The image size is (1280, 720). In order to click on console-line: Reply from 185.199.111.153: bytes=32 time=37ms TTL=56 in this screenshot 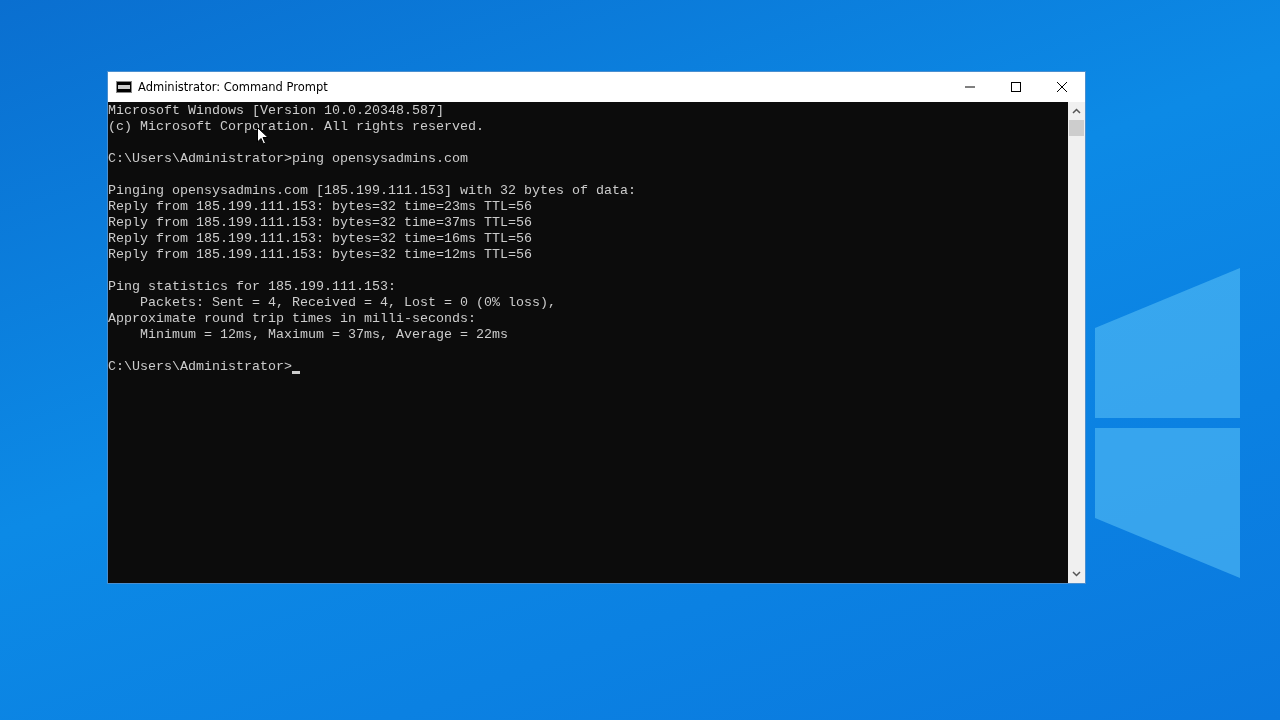, I will do `click(320, 223)`.